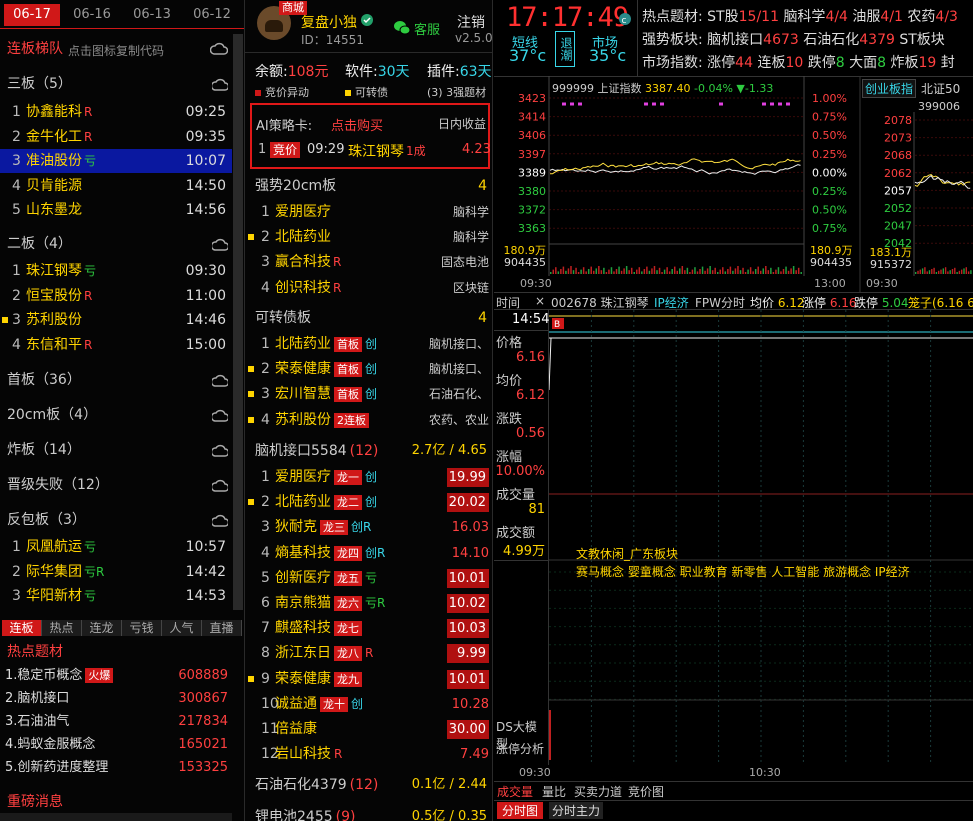 The image size is (973, 821). I want to click on sector-row: 7 麒盛科技 龙七 10.03, so click(369, 628).